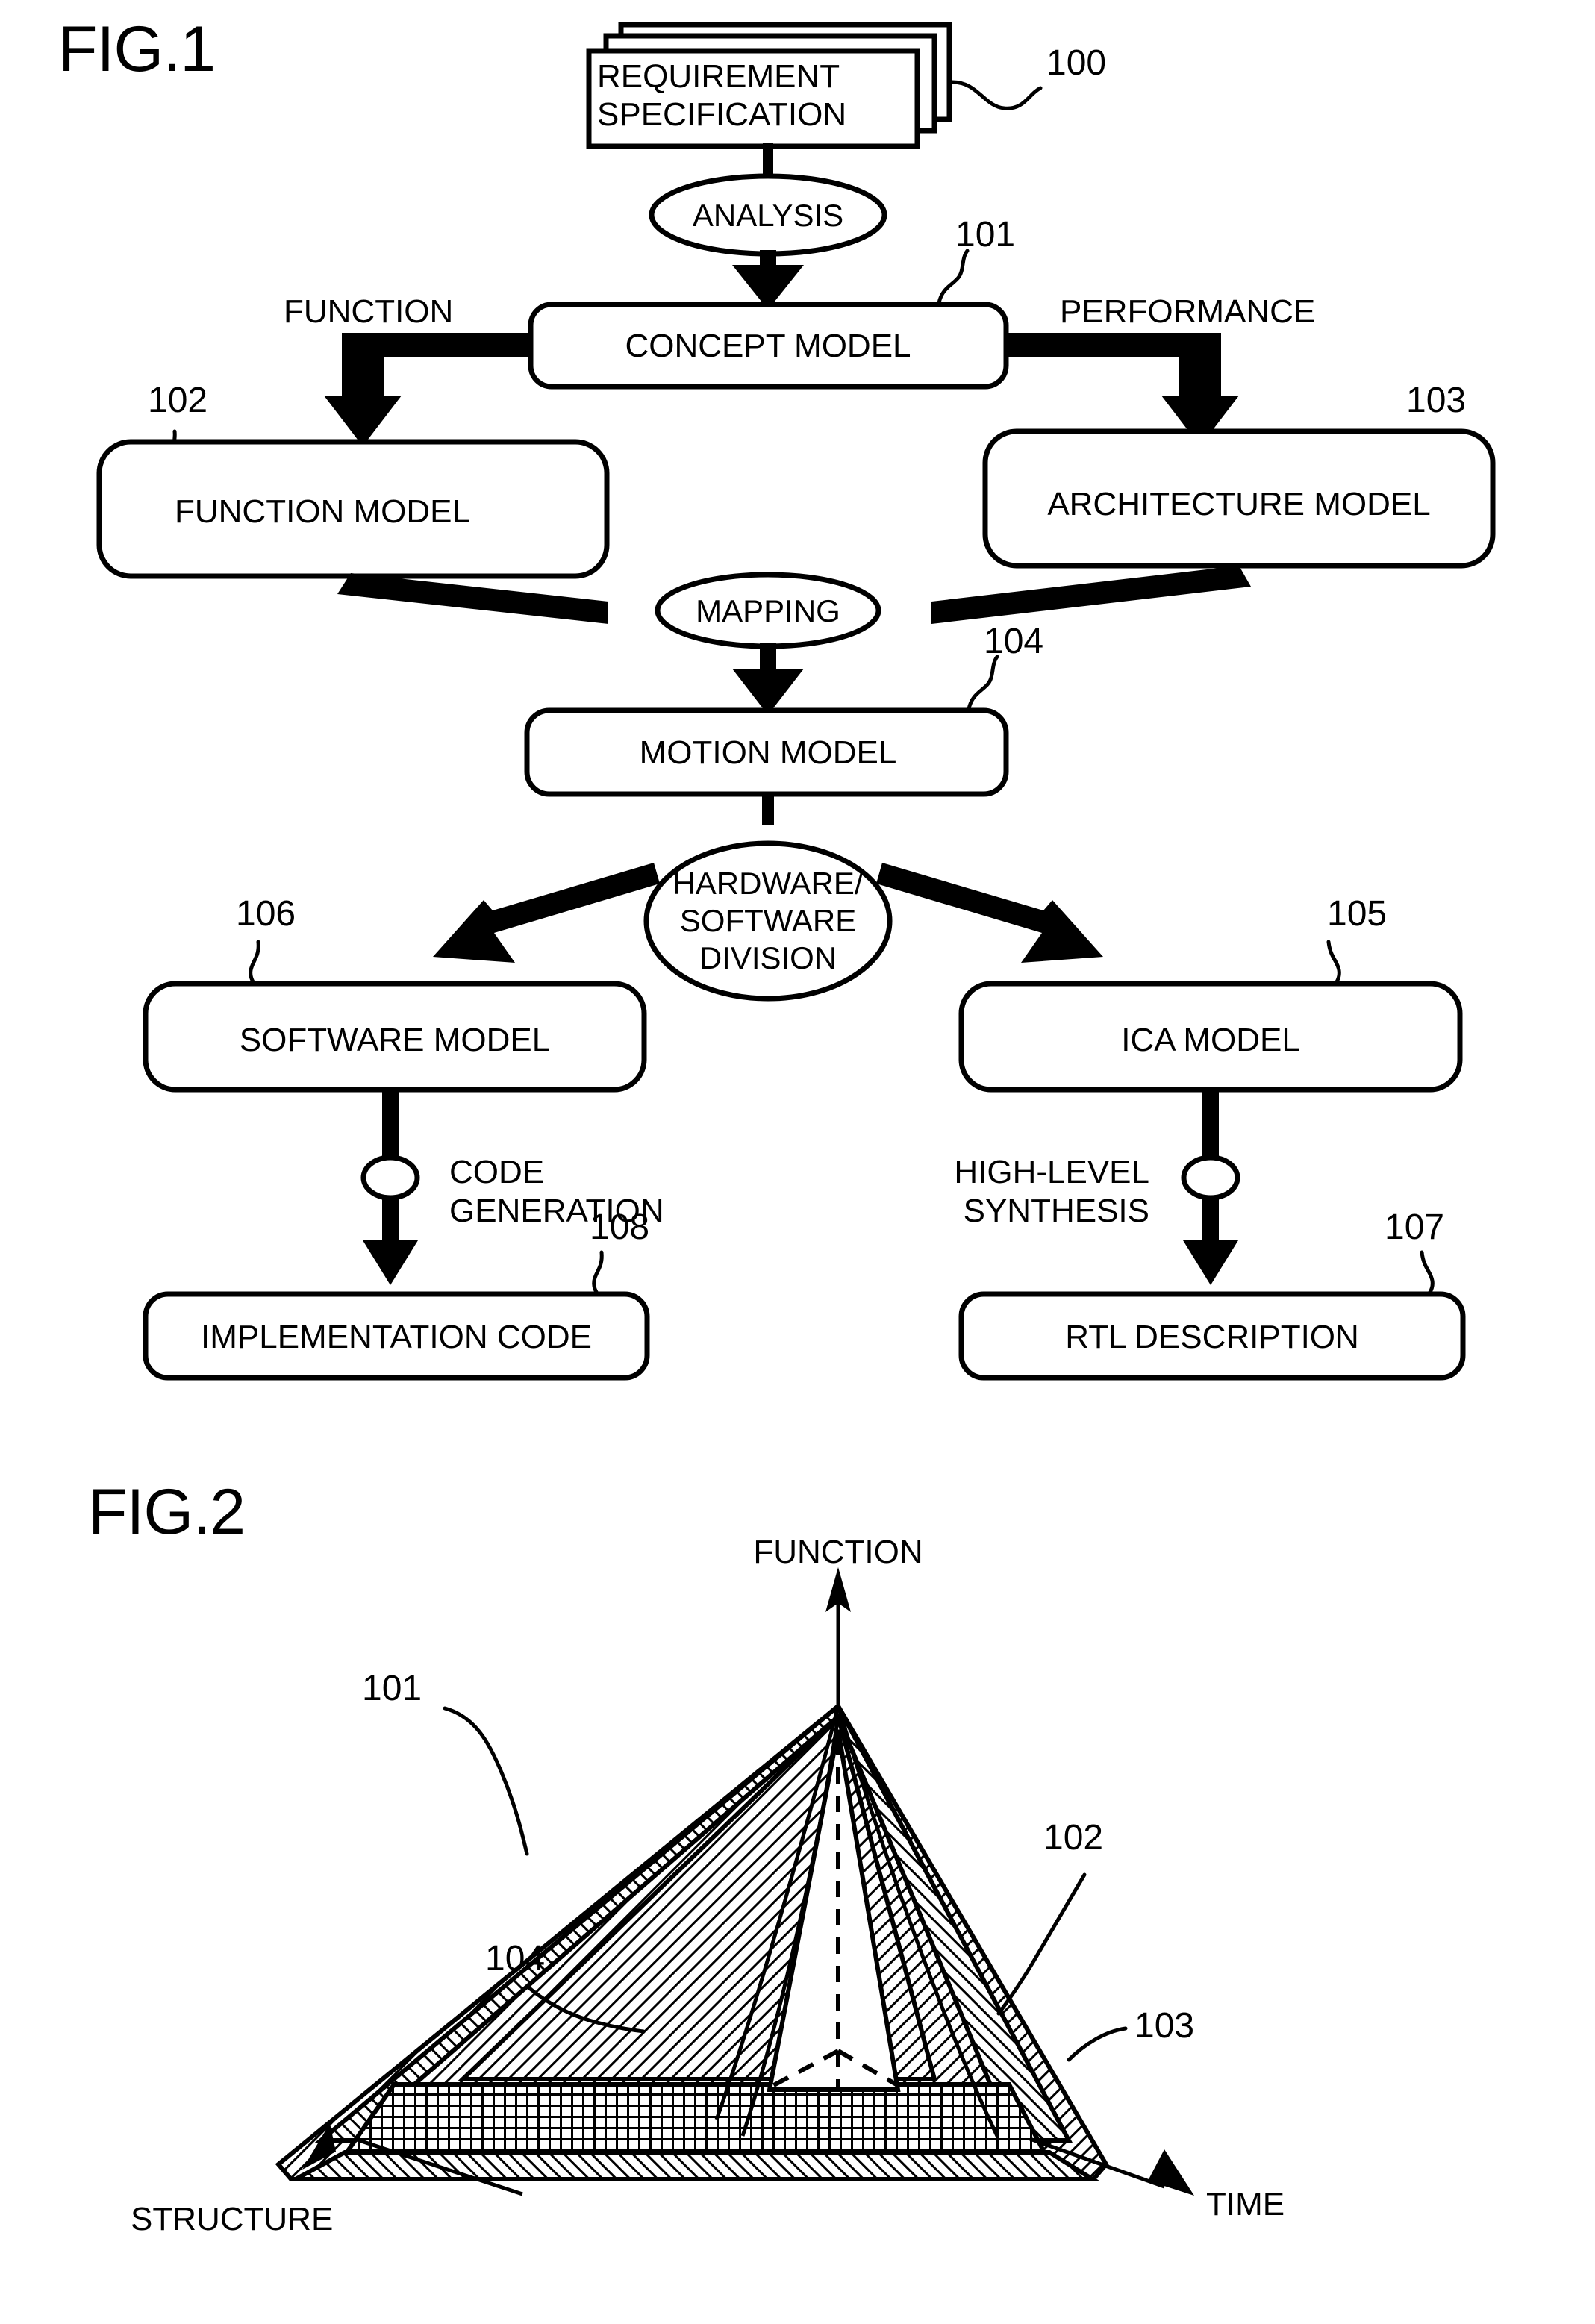 This screenshot has height=2324, width=1595. I want to click on arrow-mapping-to-motion, so click(768, 679).